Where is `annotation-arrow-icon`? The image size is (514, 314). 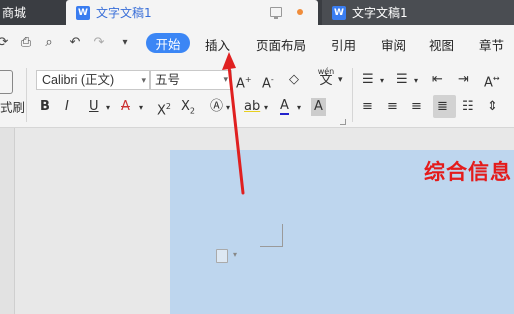
annotation-arrow-icon is located at coordinates (233, 123).